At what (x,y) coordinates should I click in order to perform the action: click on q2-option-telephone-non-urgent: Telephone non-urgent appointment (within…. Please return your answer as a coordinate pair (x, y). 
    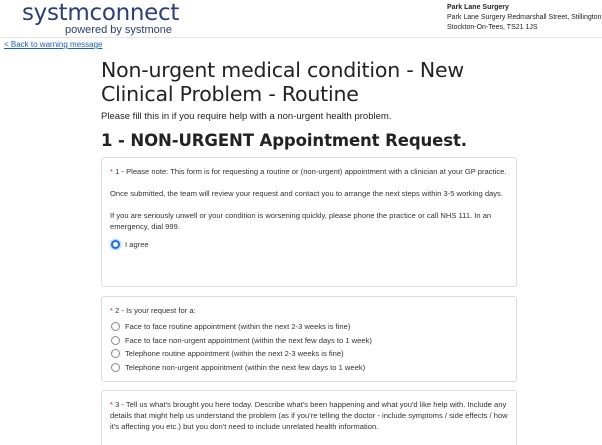
    Looking at the image, I should click on (309, 368).